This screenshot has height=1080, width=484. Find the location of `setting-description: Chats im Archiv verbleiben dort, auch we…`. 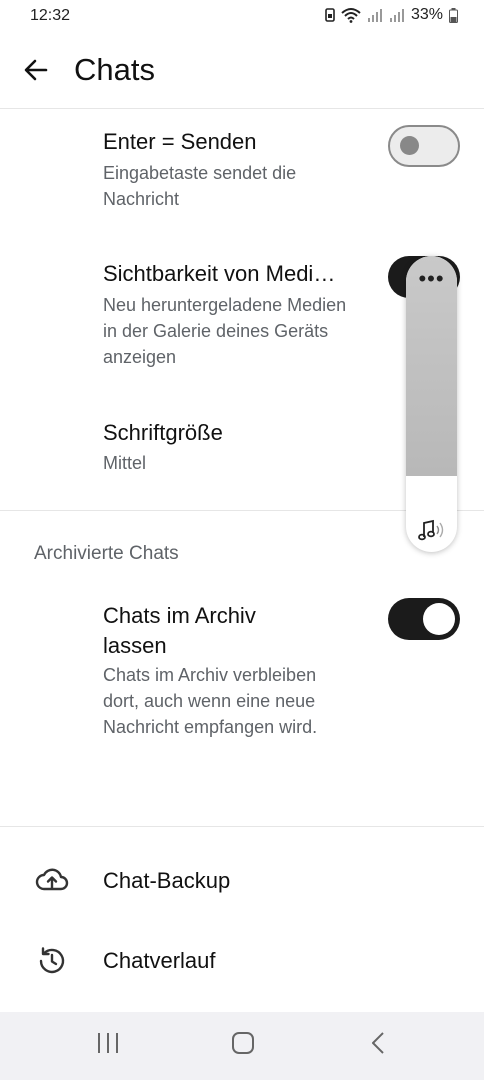

setting-description: Chats im Archiv verbleiben dort, auch we… is located at coordinates (210, 701).